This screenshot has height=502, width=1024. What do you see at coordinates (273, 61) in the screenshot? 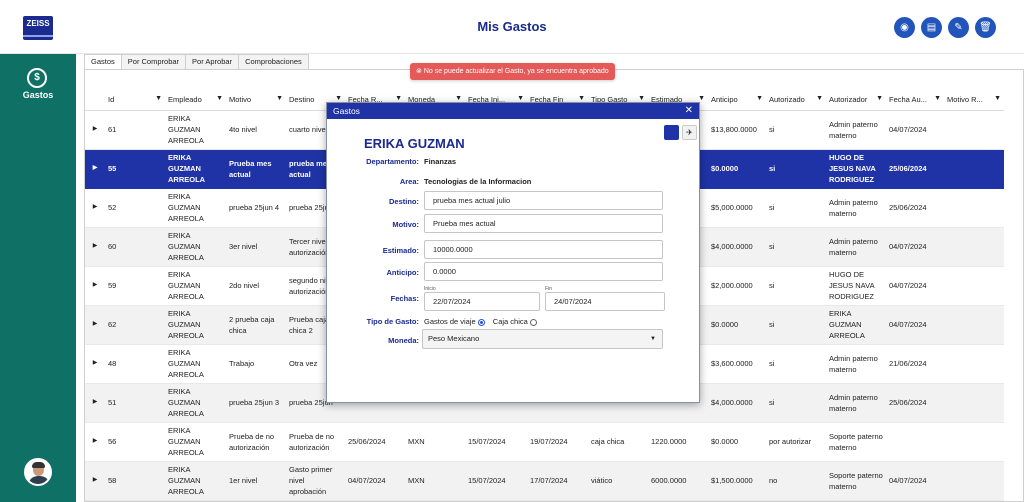
I see `tab-comprobaciones: Comprobaciones` at bounding box center [273, 61].